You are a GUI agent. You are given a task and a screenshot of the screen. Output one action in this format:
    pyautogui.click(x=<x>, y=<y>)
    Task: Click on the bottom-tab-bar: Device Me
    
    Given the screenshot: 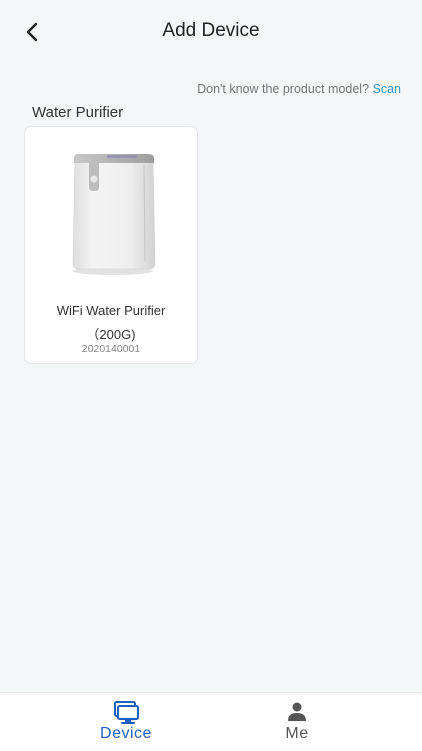 What is the action you would take?
    pyautogui.click(x=211, y=721)
    